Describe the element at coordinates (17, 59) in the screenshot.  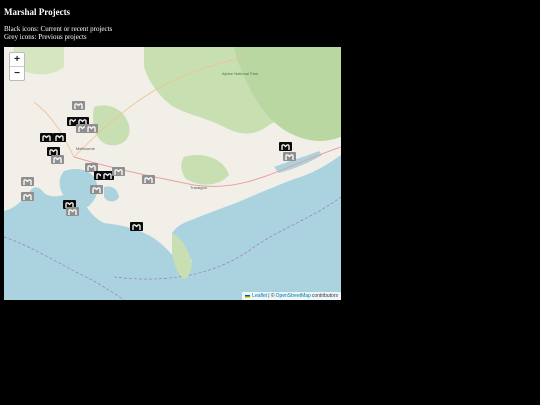
I see `zoom-in-button: +` at that location.